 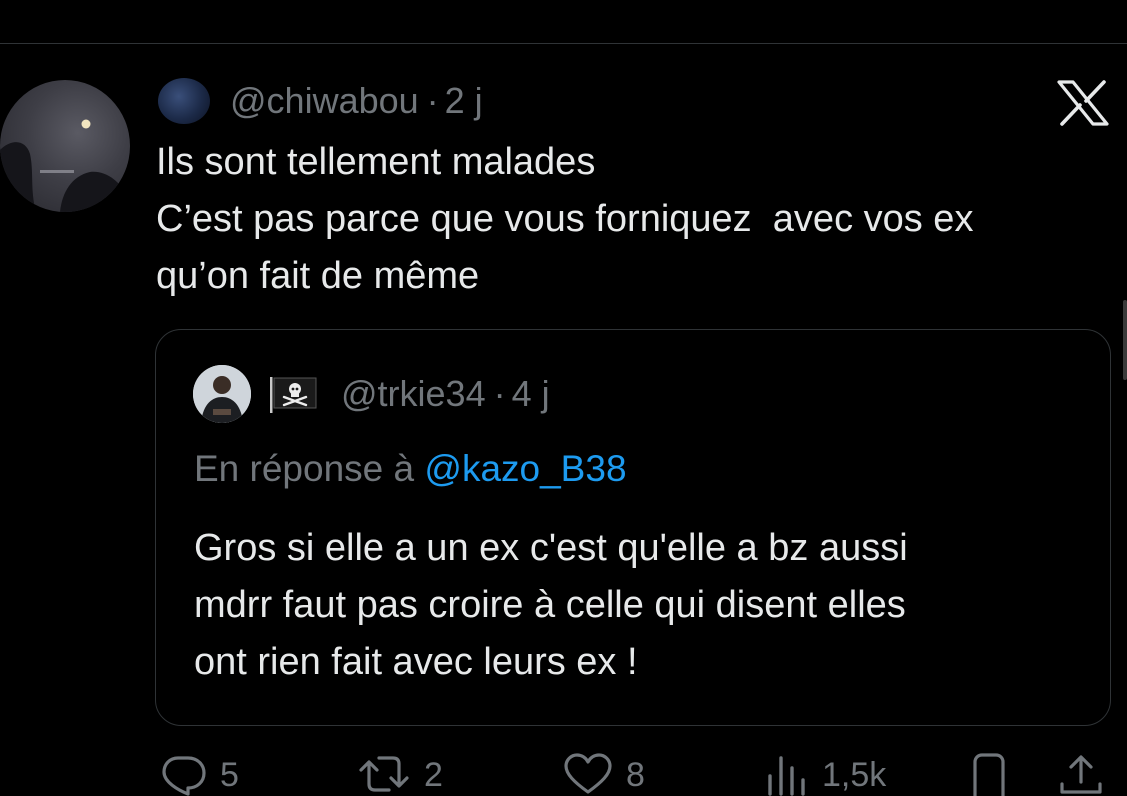 What do you see at coordinates (318, 276) in the screenshot?
I see `tweet-text-line: qu’on fait de même` at bounding box center [318, 276].